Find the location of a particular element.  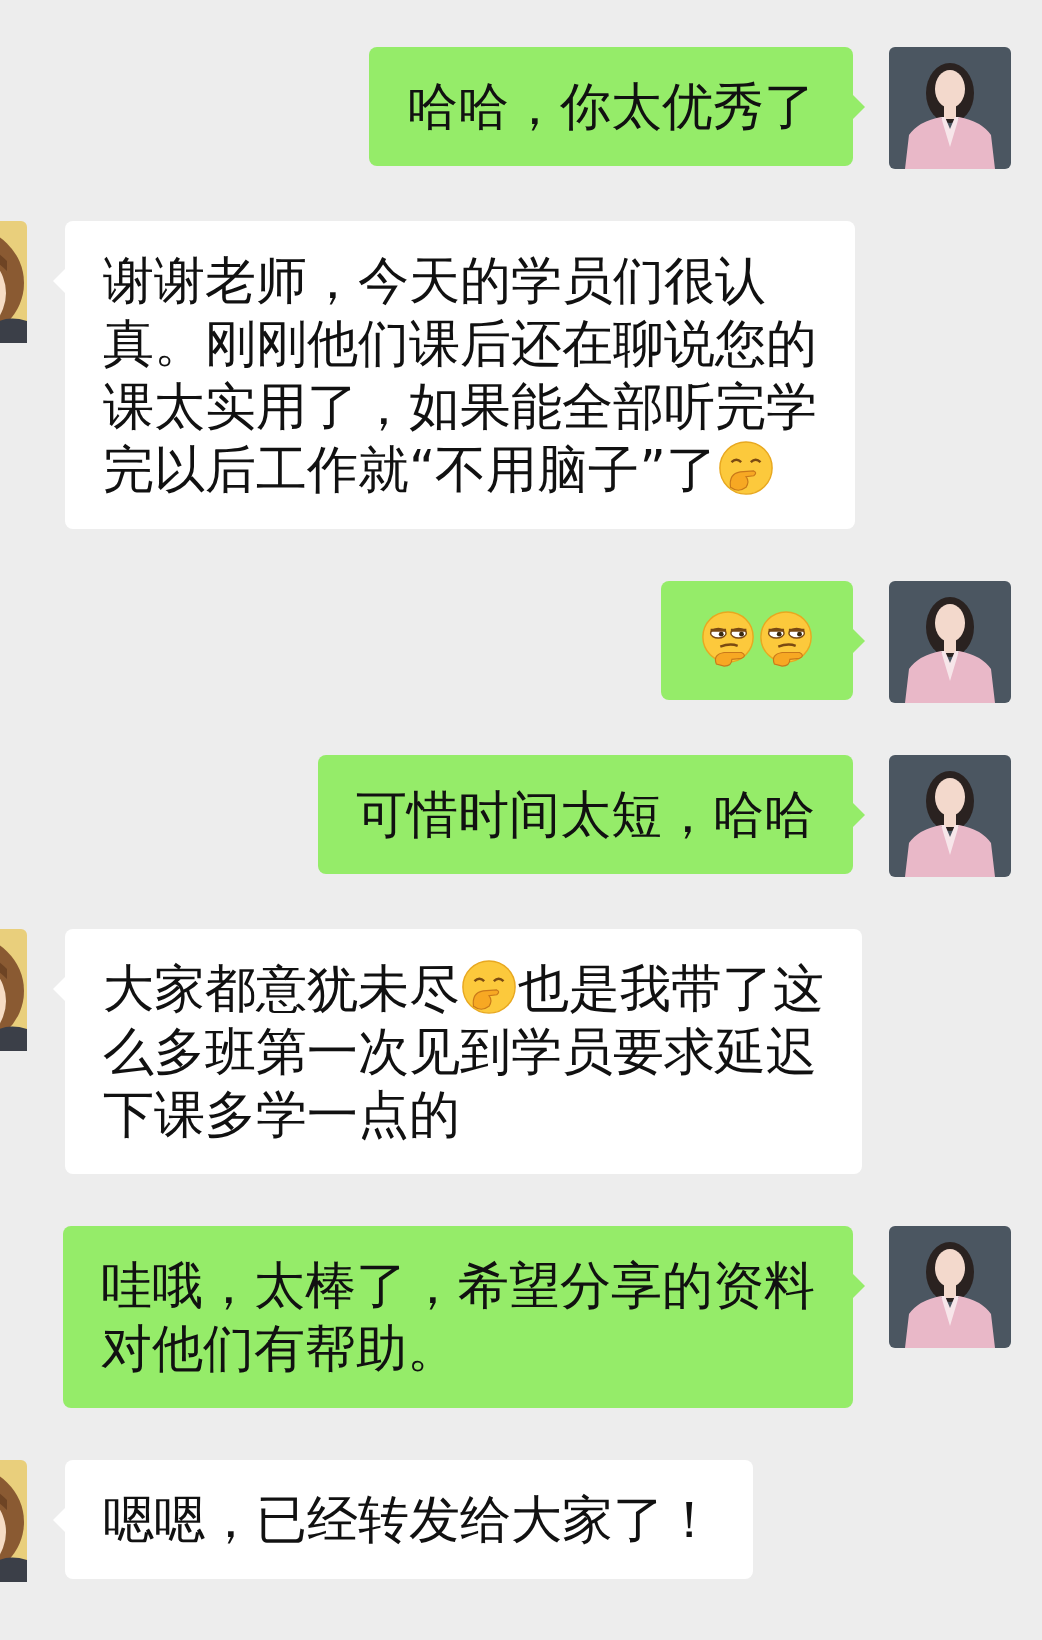

message-text: 课太实用了，如果能全部听完学 is located at coordinates (460, 406).